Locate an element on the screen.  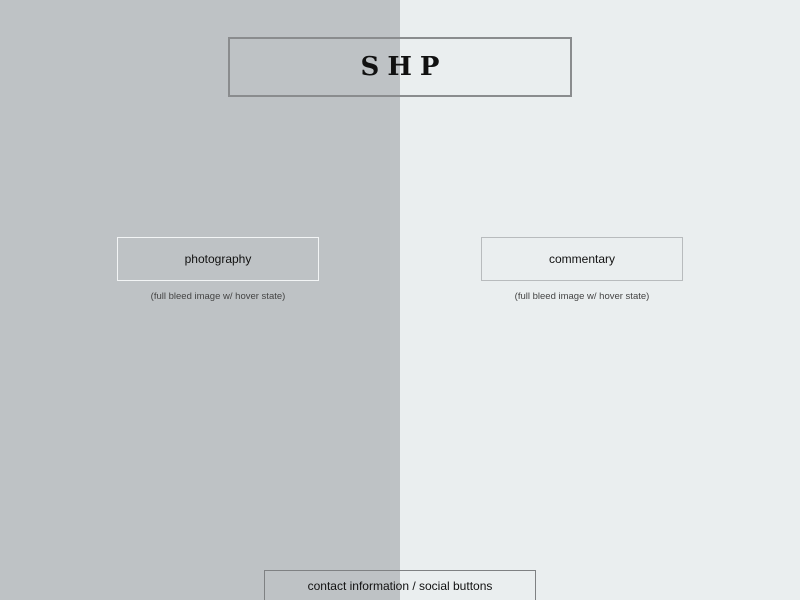
photography-button: photography is located at coordinates (218, 259).